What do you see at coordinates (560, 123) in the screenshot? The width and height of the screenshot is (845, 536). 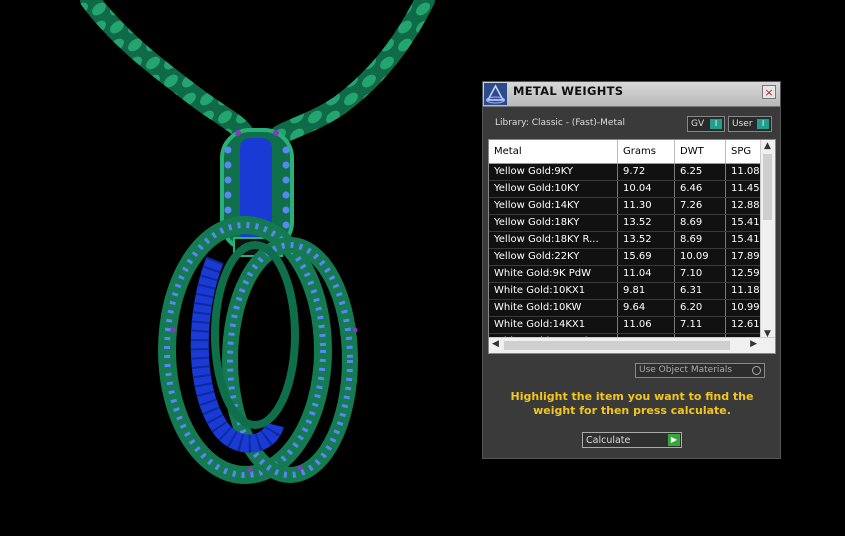 I see `library-label: Library: Classic - (Fast)-Metal` at bounding box center [560, 123].